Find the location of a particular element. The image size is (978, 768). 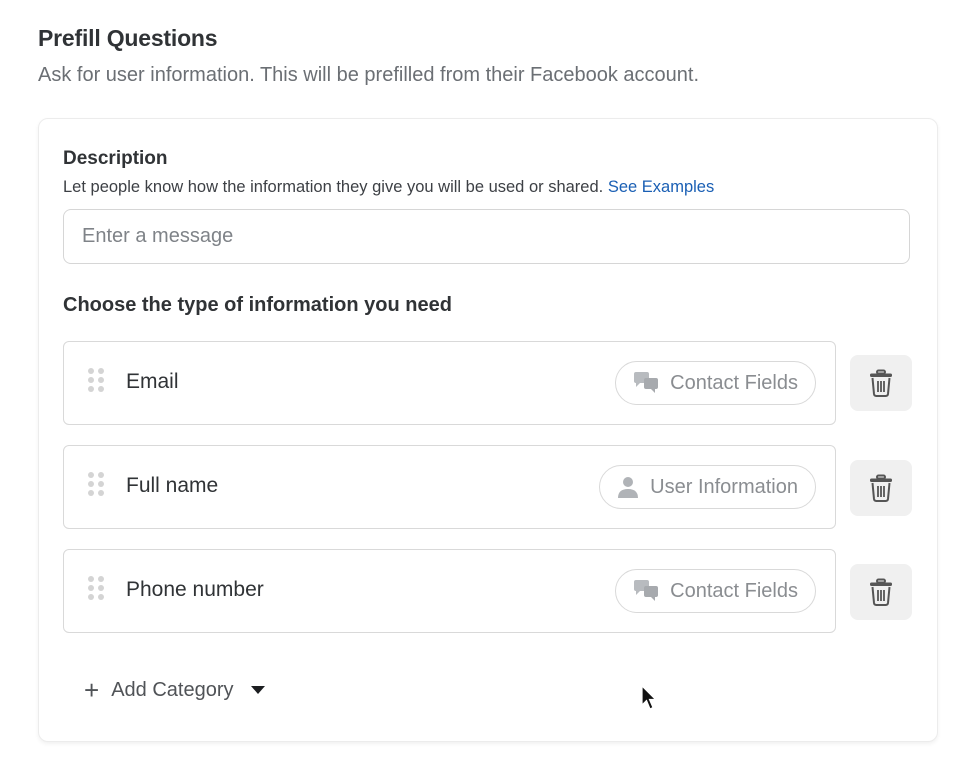

add-category-button: + Add Category is located at coordinates (175, 690).